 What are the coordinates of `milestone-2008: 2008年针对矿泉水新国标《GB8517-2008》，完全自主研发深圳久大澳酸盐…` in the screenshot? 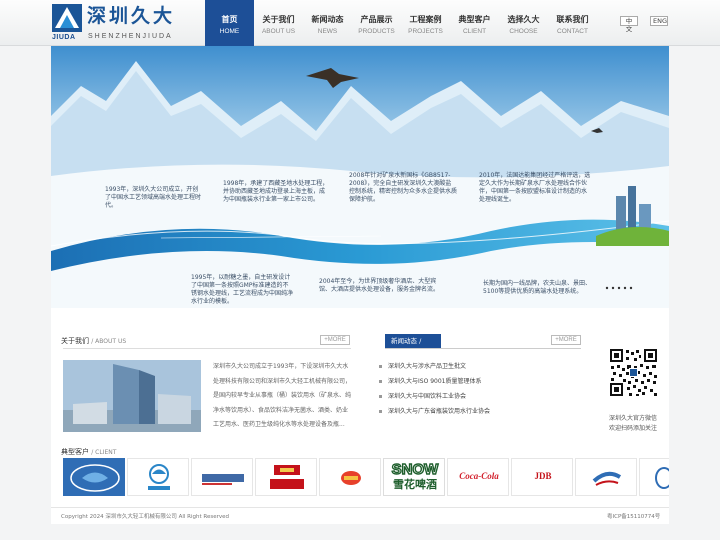 It's located at (403, 187).